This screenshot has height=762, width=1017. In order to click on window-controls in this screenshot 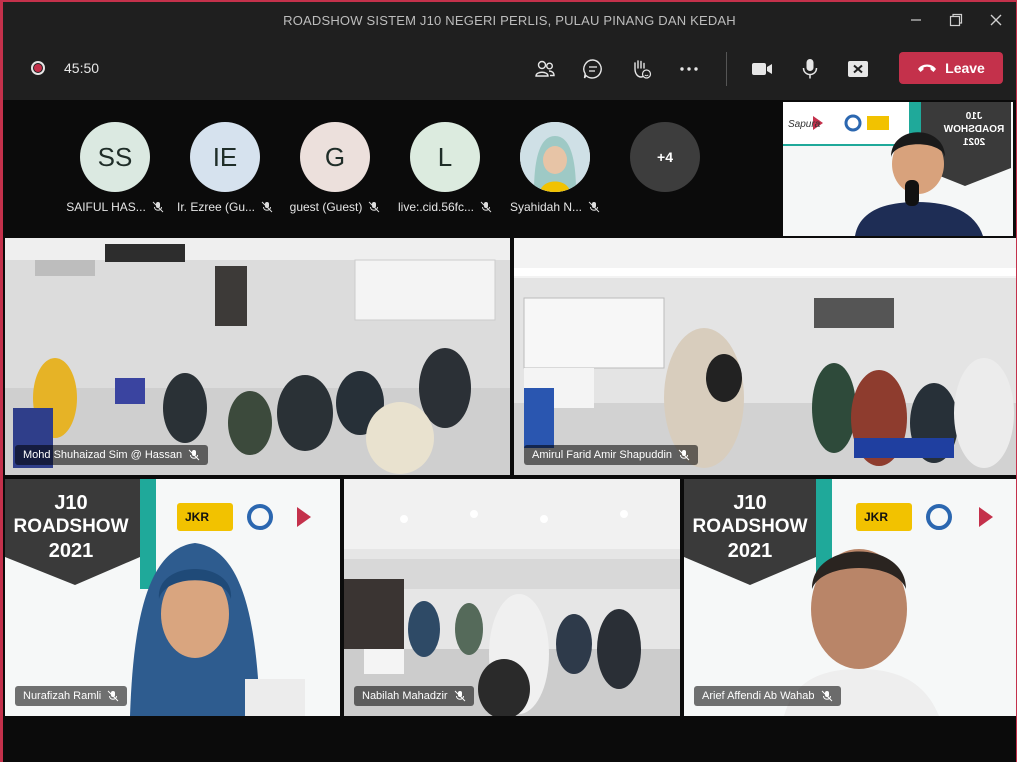, I will do `click(956, 20)`.